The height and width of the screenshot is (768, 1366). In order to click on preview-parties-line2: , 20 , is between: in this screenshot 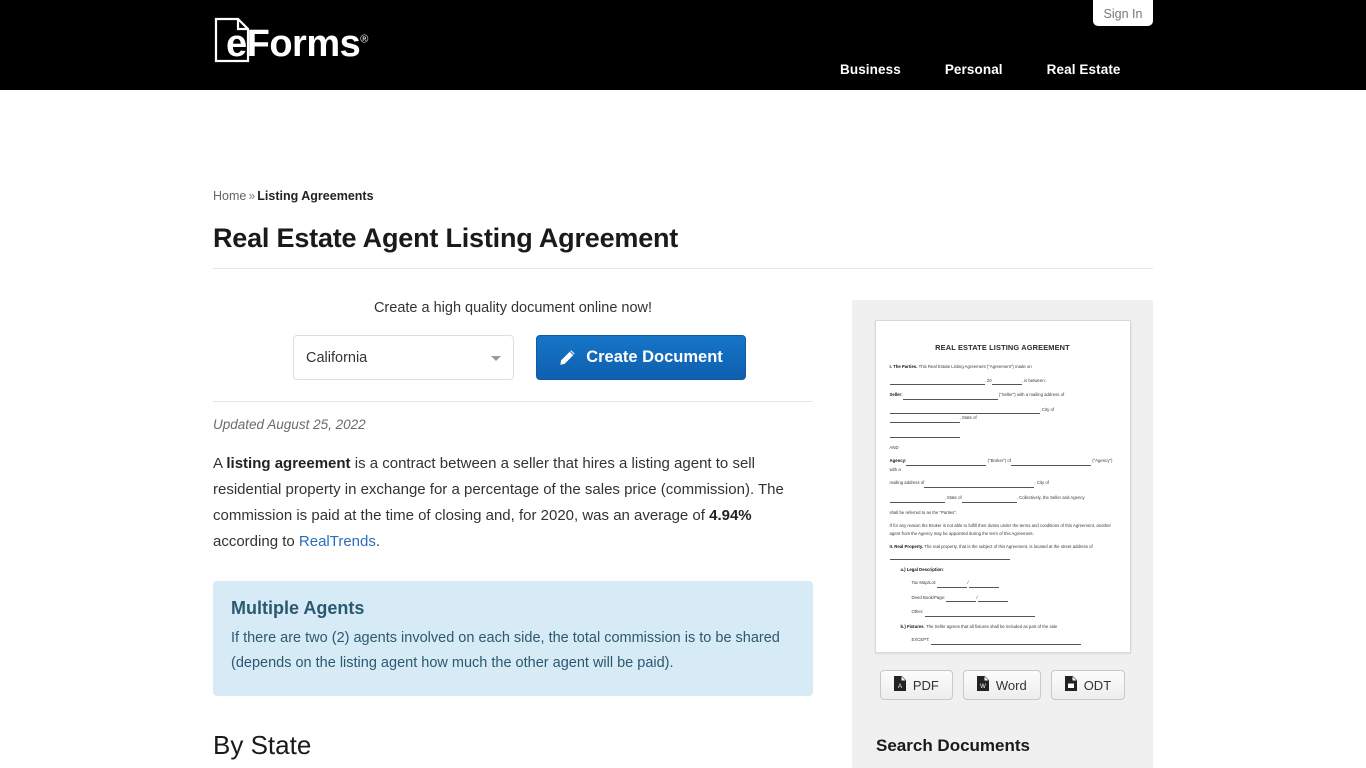, I will do `click(1002, 381)`.